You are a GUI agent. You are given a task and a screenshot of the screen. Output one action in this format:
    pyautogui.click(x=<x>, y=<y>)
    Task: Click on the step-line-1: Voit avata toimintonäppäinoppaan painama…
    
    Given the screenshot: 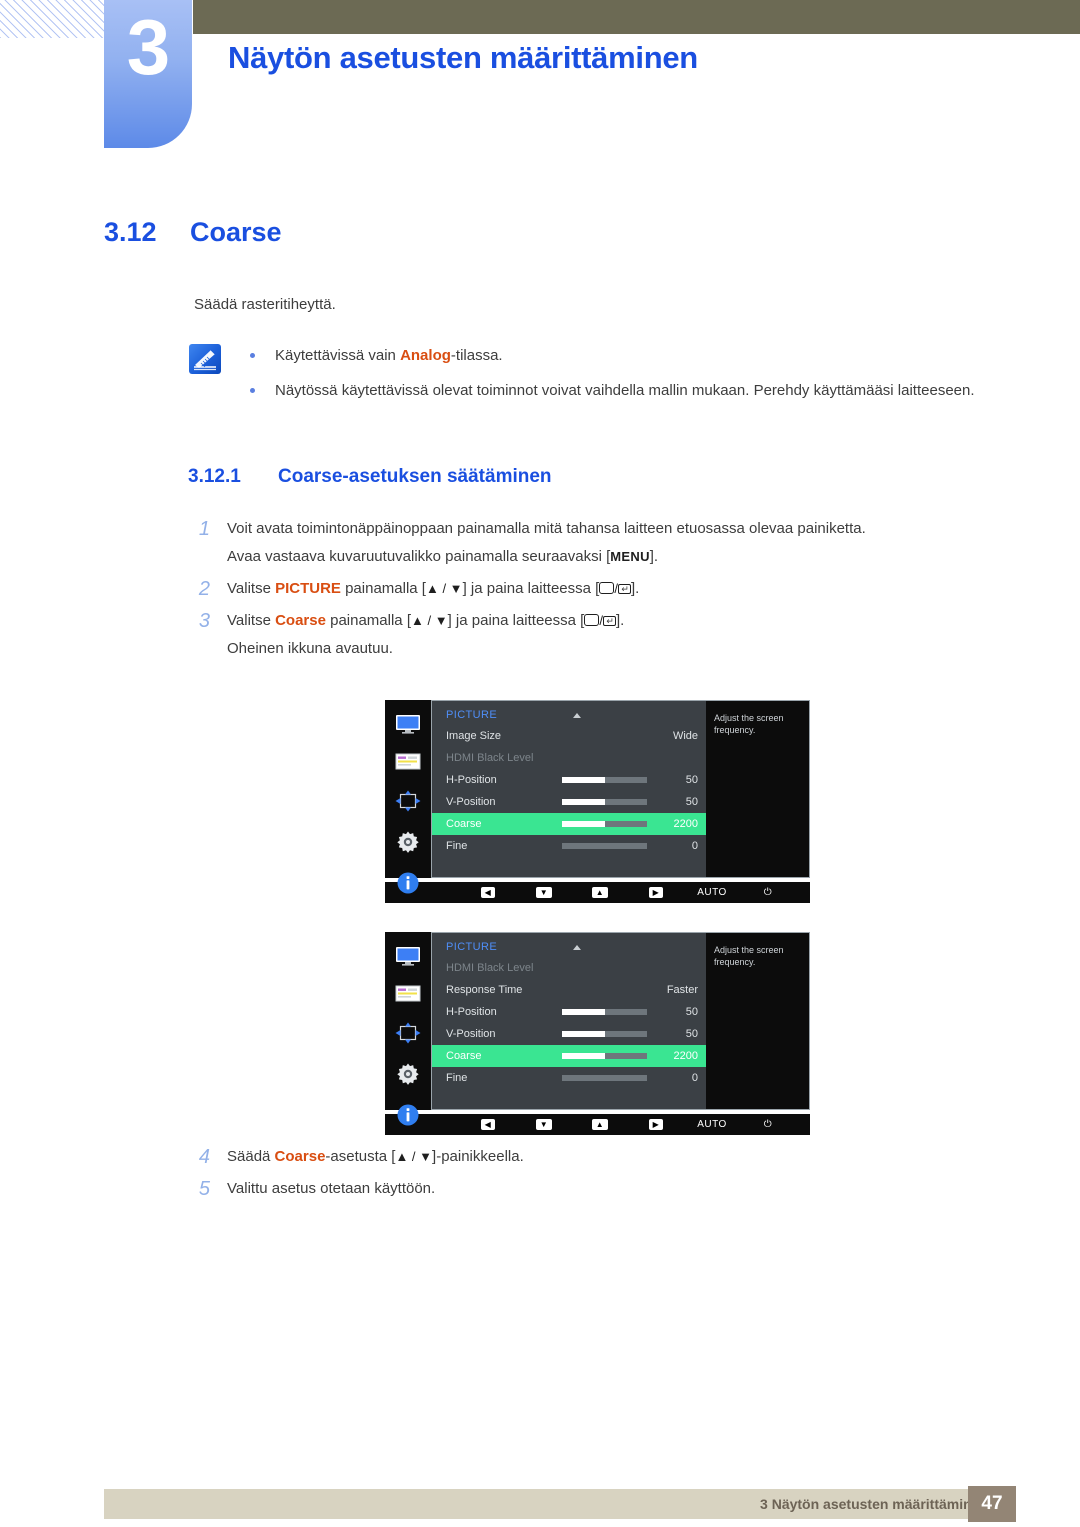 What is the action you would take?
    pyautogui.click(x=546, y=528)
    